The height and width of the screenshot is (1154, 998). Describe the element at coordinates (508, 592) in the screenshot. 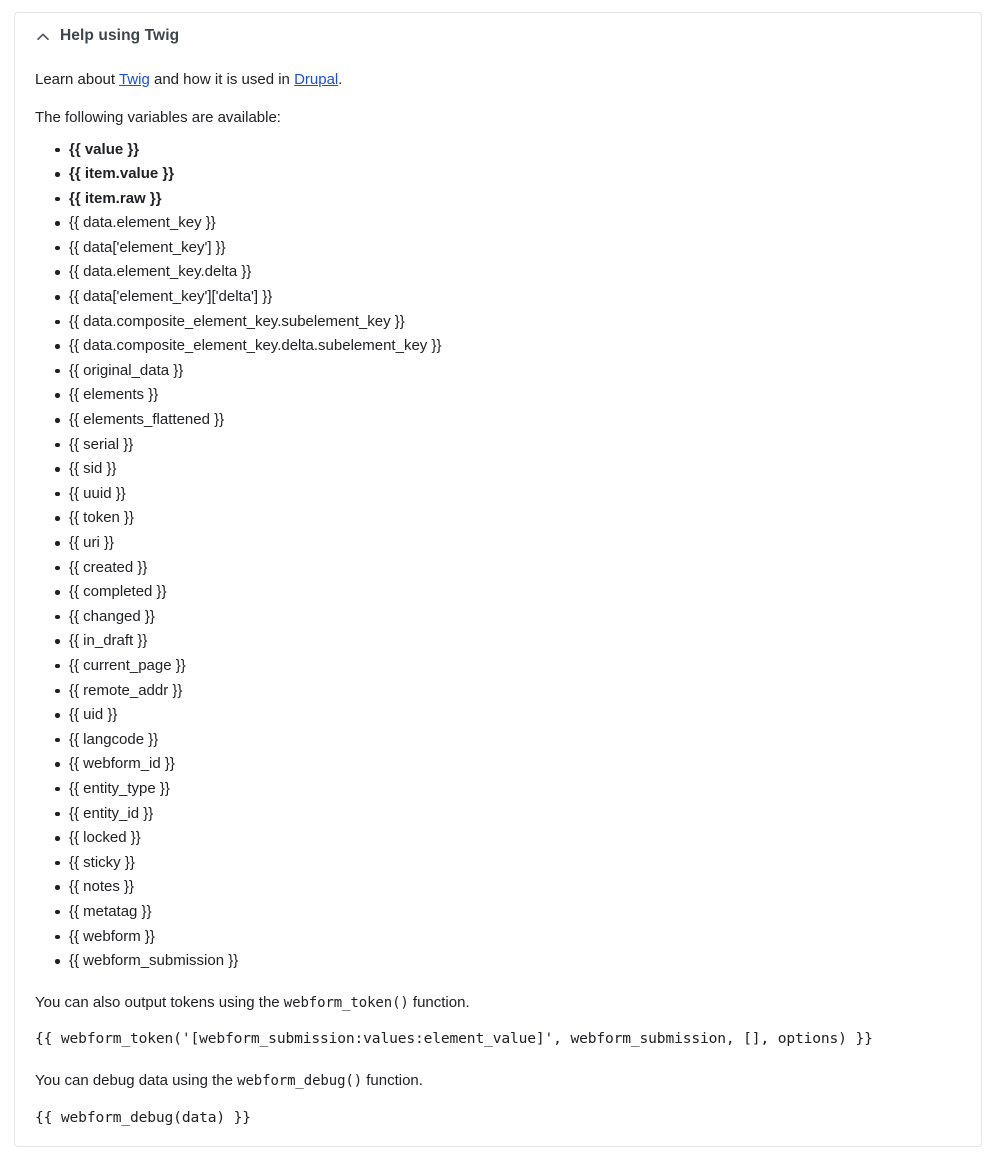

I see `variable-list-item: {{ completed }}` at that location.